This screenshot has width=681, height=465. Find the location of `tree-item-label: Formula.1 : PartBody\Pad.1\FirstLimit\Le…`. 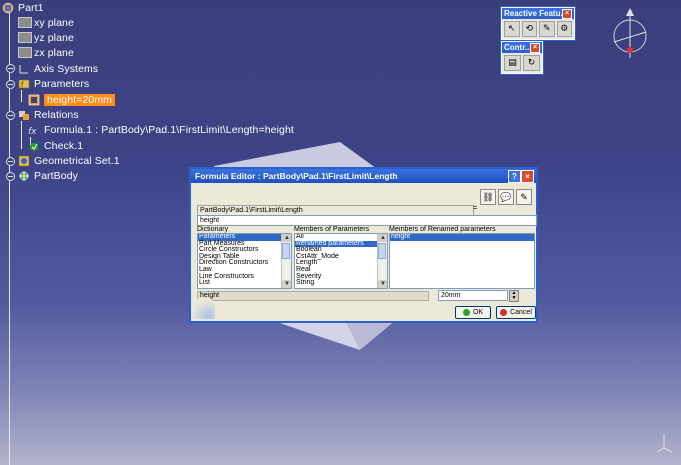

tree-item-label: Formula.1 : PartBody\Pad.1\FirstLimit\Le… is located at coordinates (169, 129).